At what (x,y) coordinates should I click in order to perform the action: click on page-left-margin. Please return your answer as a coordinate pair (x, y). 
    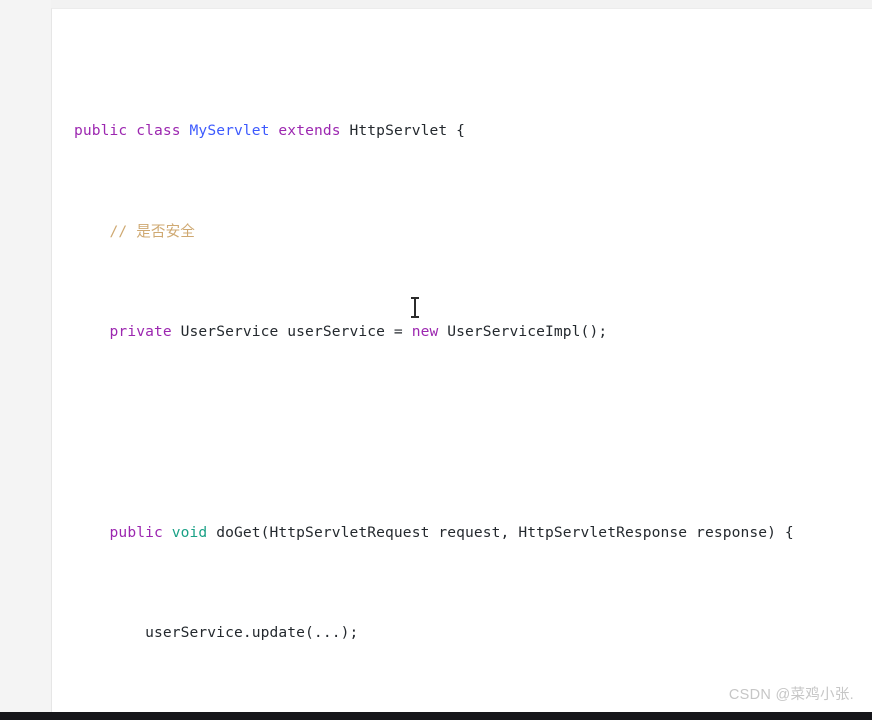
    Looking at the image, I should click on (25, 356).